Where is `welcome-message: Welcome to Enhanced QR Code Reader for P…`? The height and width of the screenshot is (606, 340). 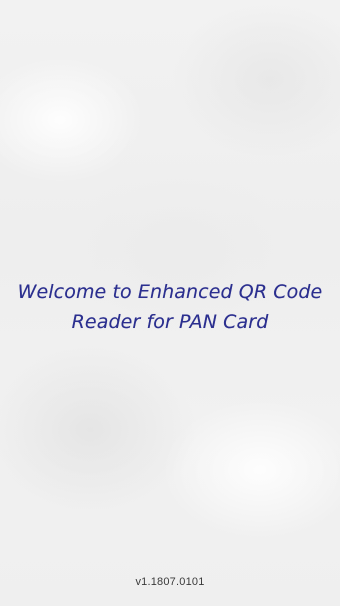
welcome-message: Welcome to Enhanced QR Code Reader for P… is located at coordinates (170, 307).